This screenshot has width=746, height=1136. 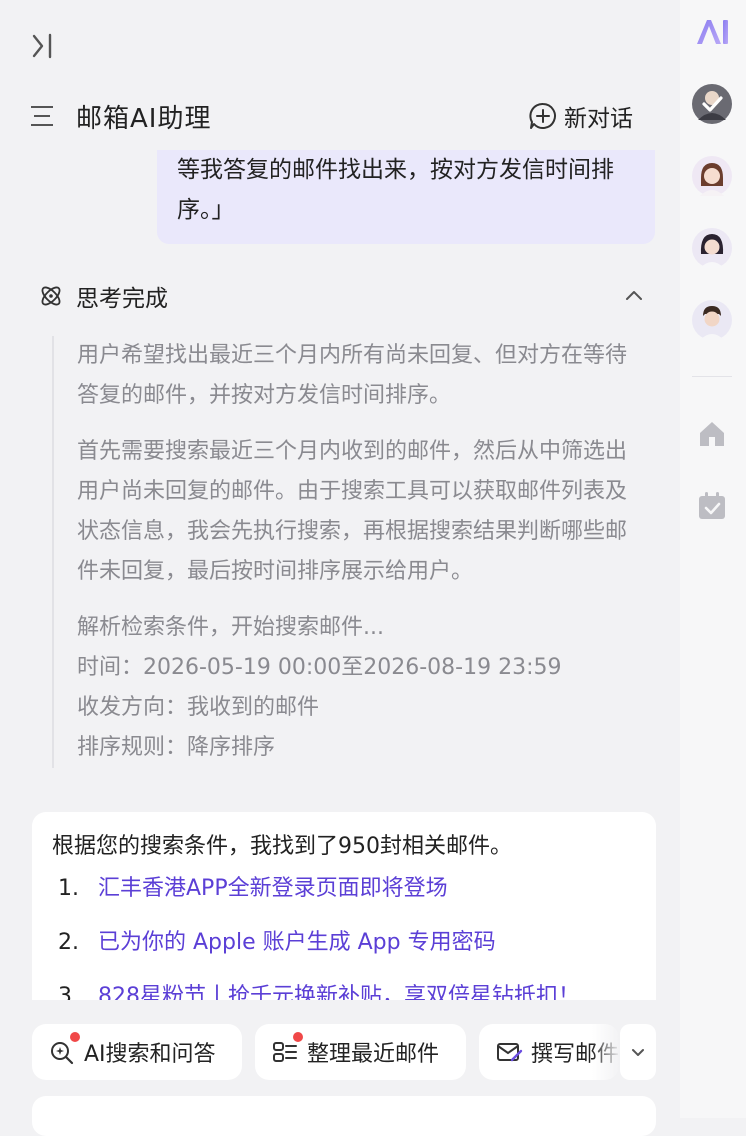 I want to click on atom-icon, so click(x=51, y=296).